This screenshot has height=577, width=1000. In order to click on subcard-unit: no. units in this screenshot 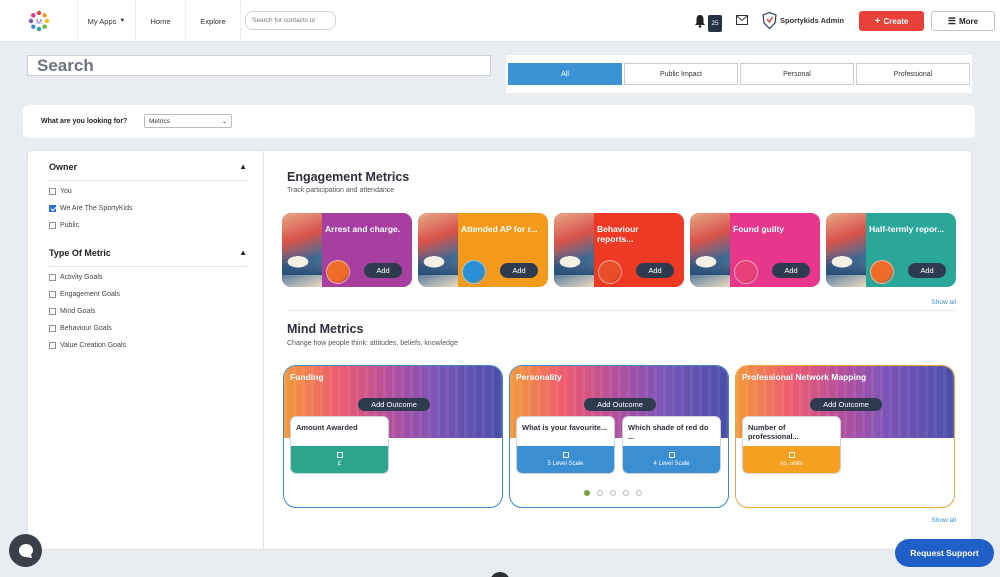, I will do `click(791, 464)`.